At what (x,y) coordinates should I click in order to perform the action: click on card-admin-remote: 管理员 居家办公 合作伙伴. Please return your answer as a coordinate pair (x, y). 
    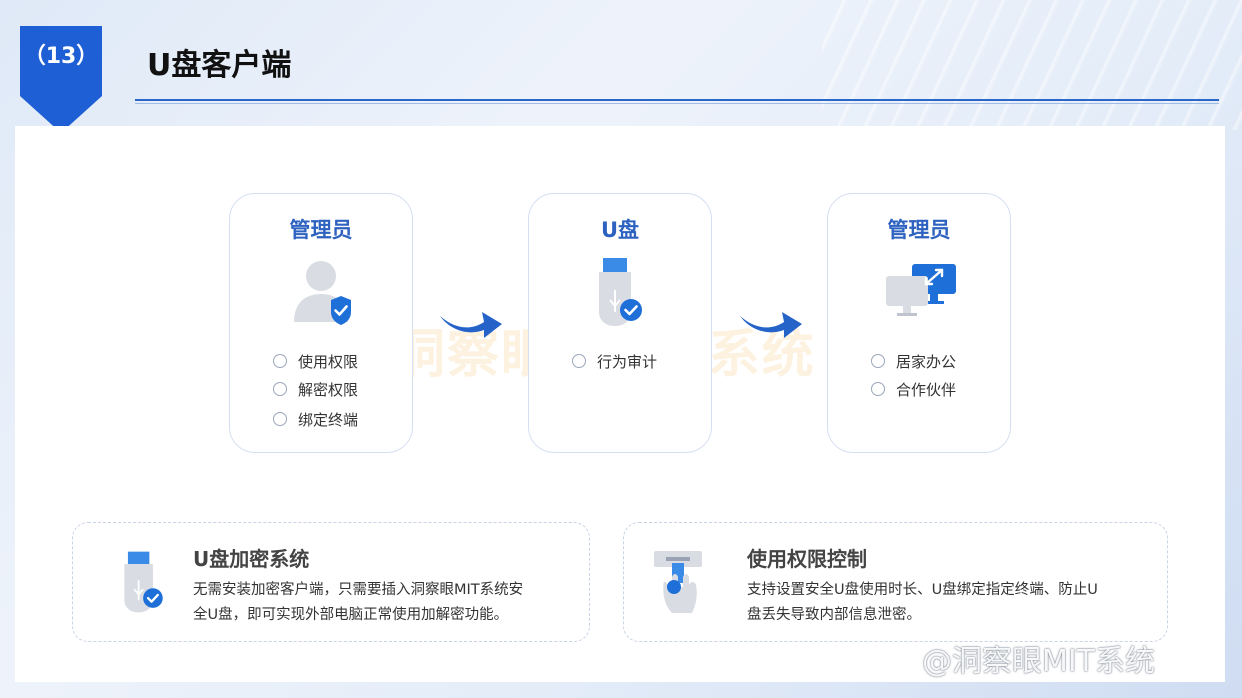
    Looking at the image, I should click on (919, 323).